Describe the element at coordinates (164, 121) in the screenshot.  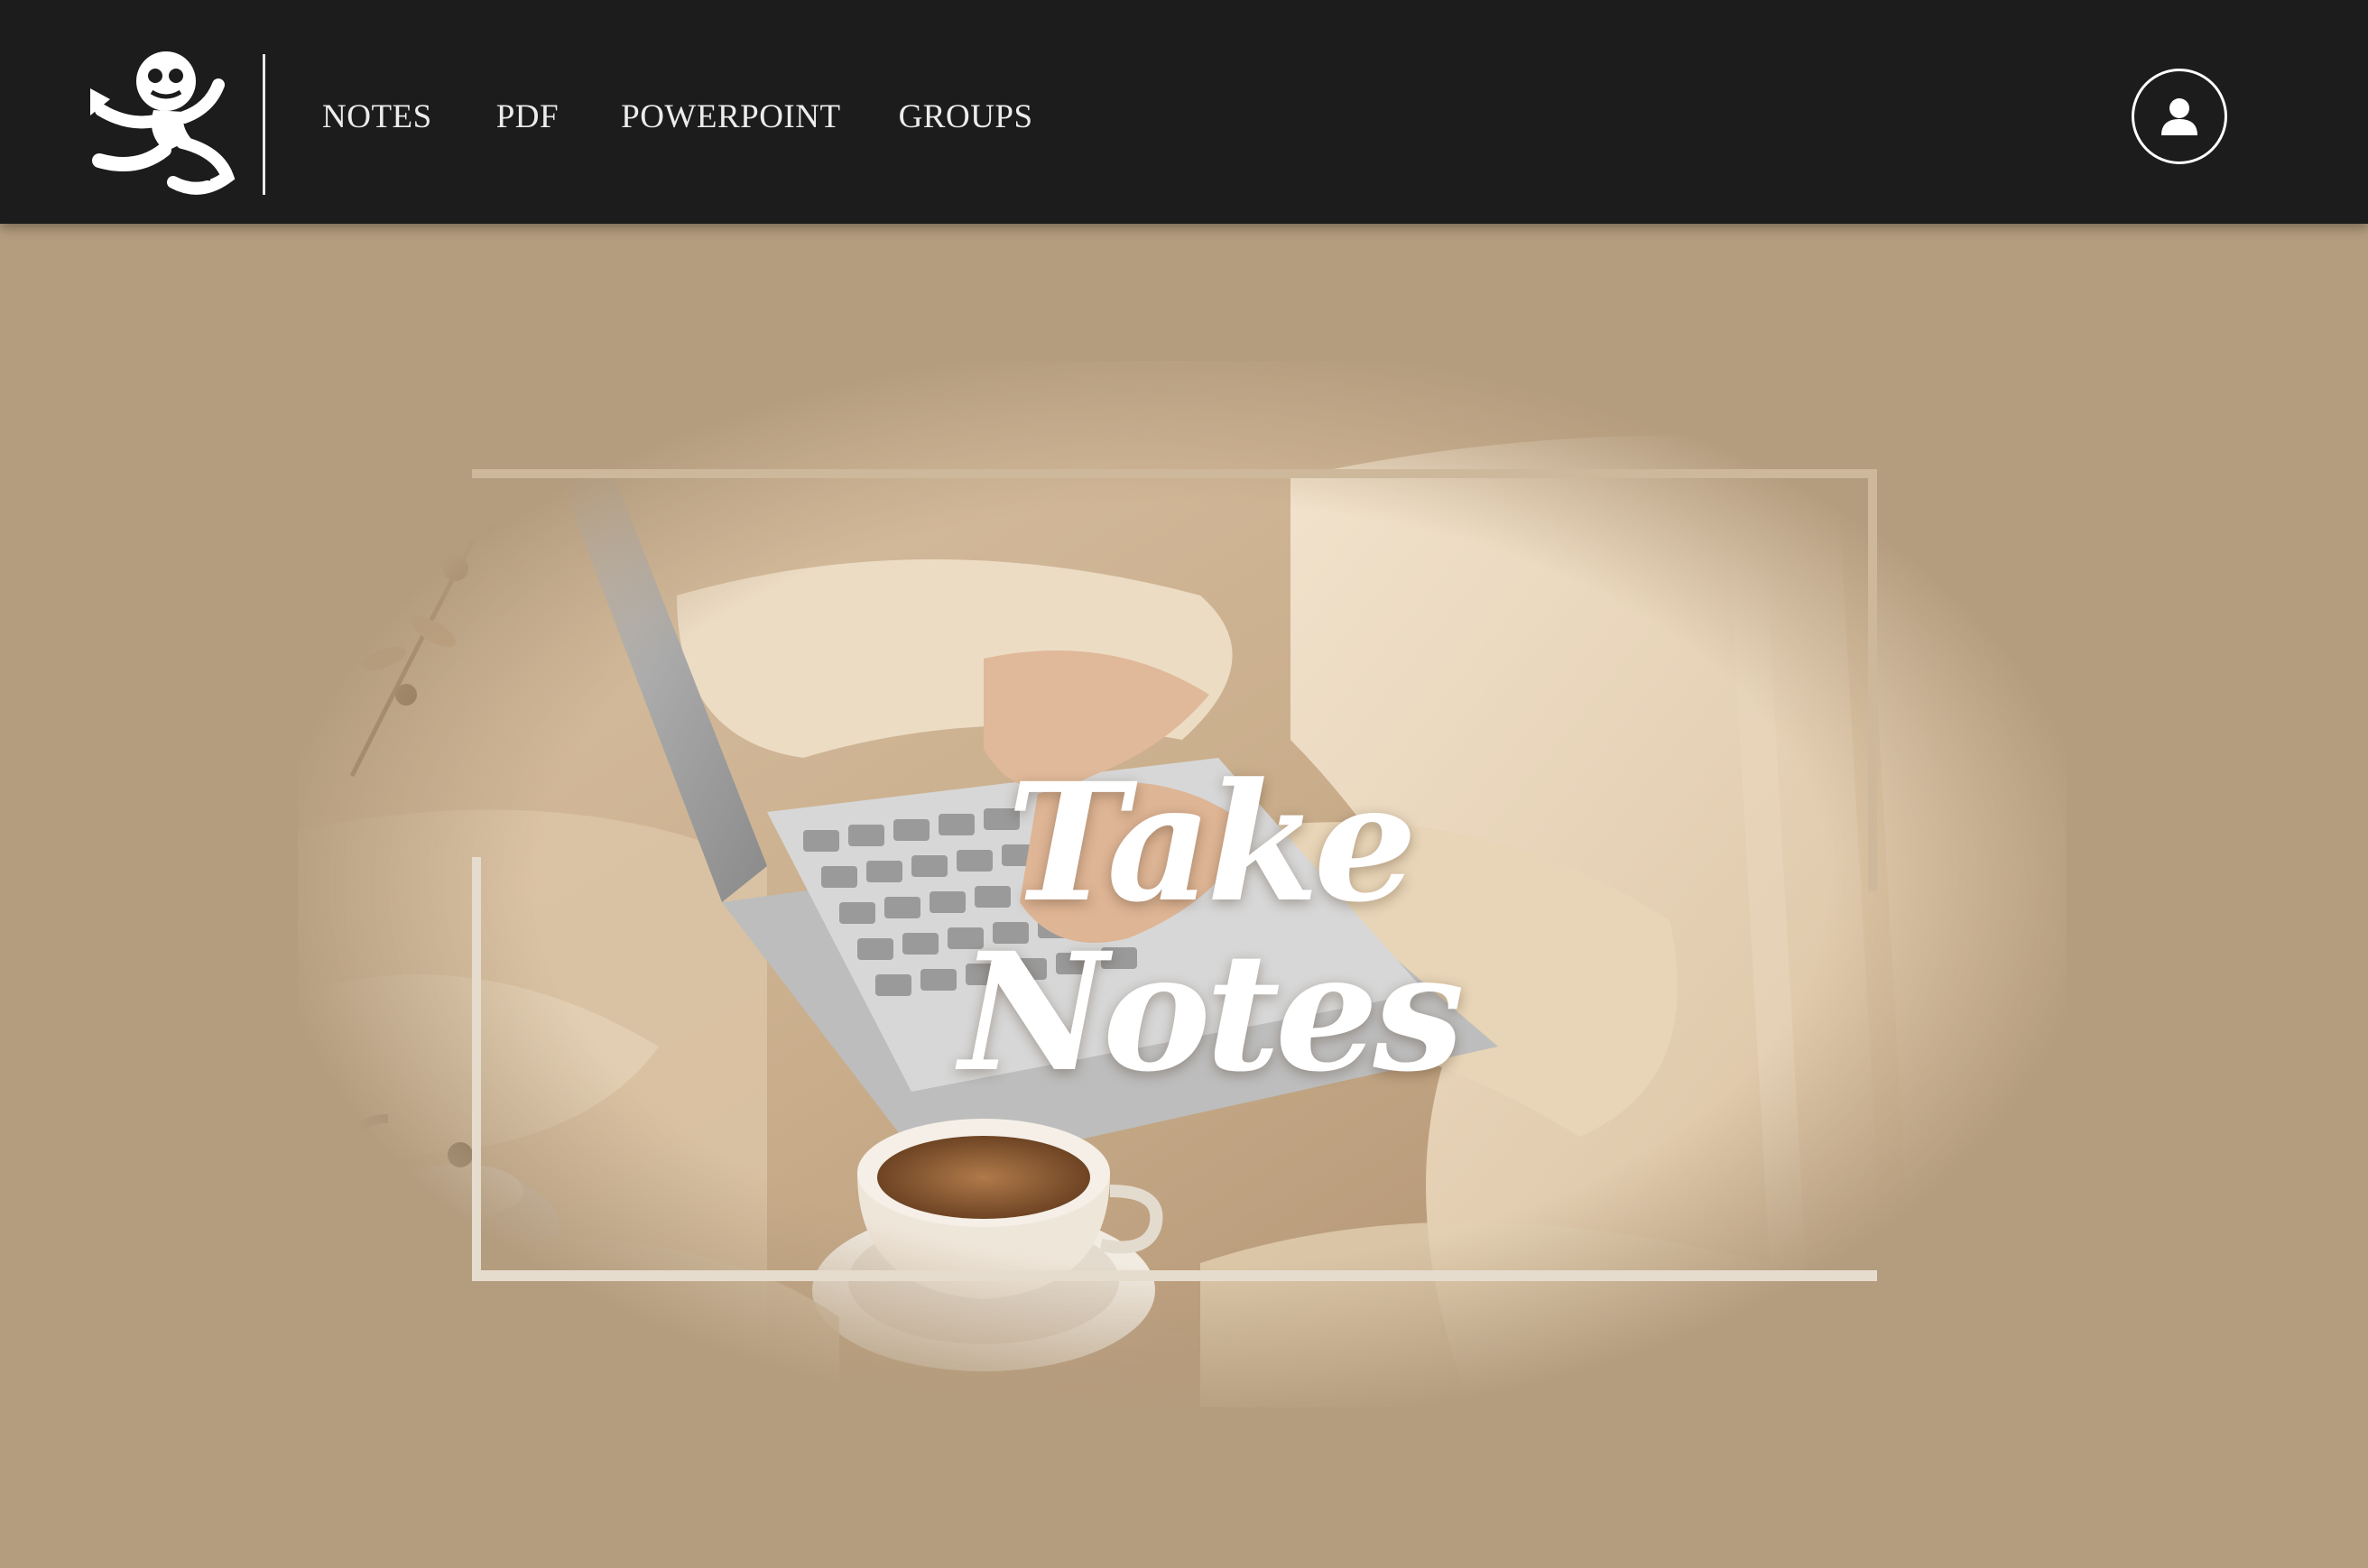
I see `monkey-logo-icon` at that location.